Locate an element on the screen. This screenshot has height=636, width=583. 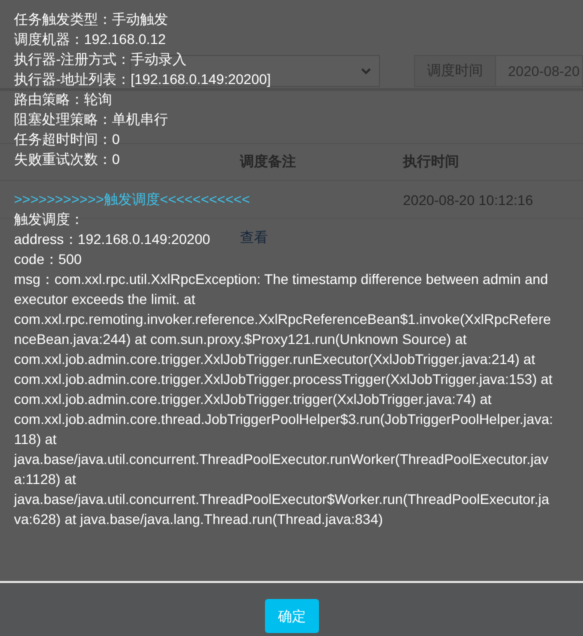
info-line: 路由策略：轮询 is located at coordinates (63, 99).